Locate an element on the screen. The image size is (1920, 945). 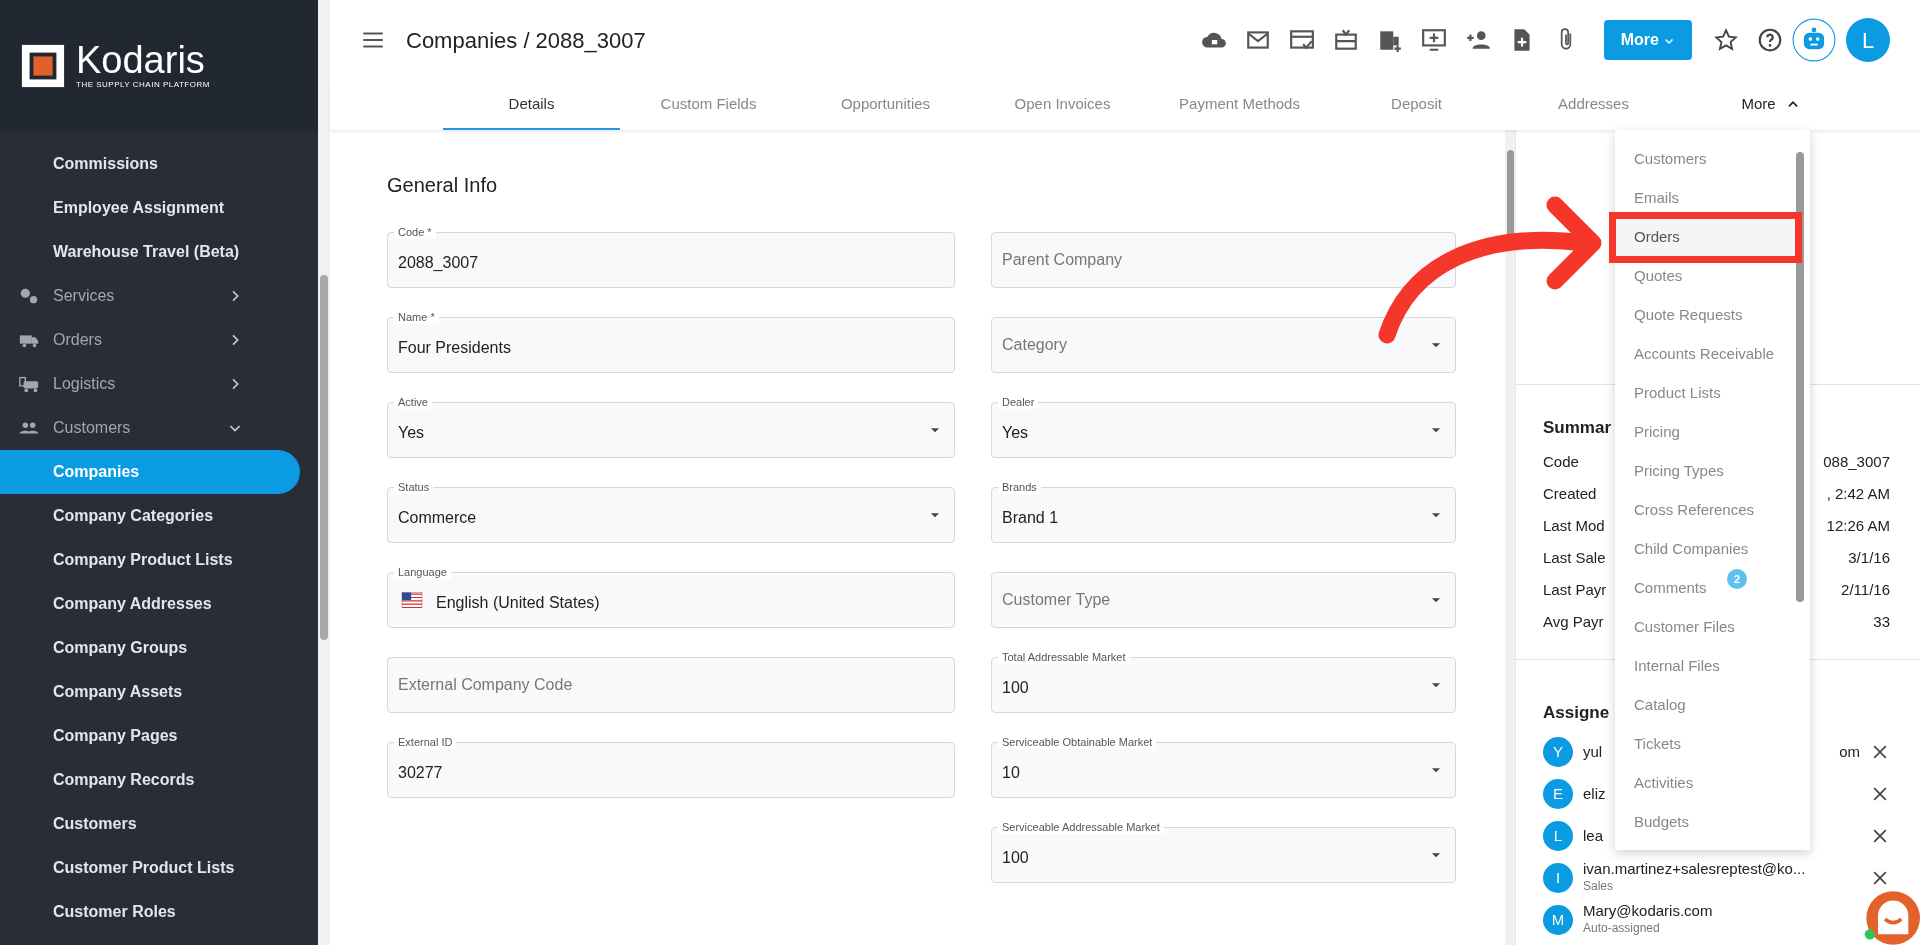
summary-label: Code is located at coordinates (1561, 462).